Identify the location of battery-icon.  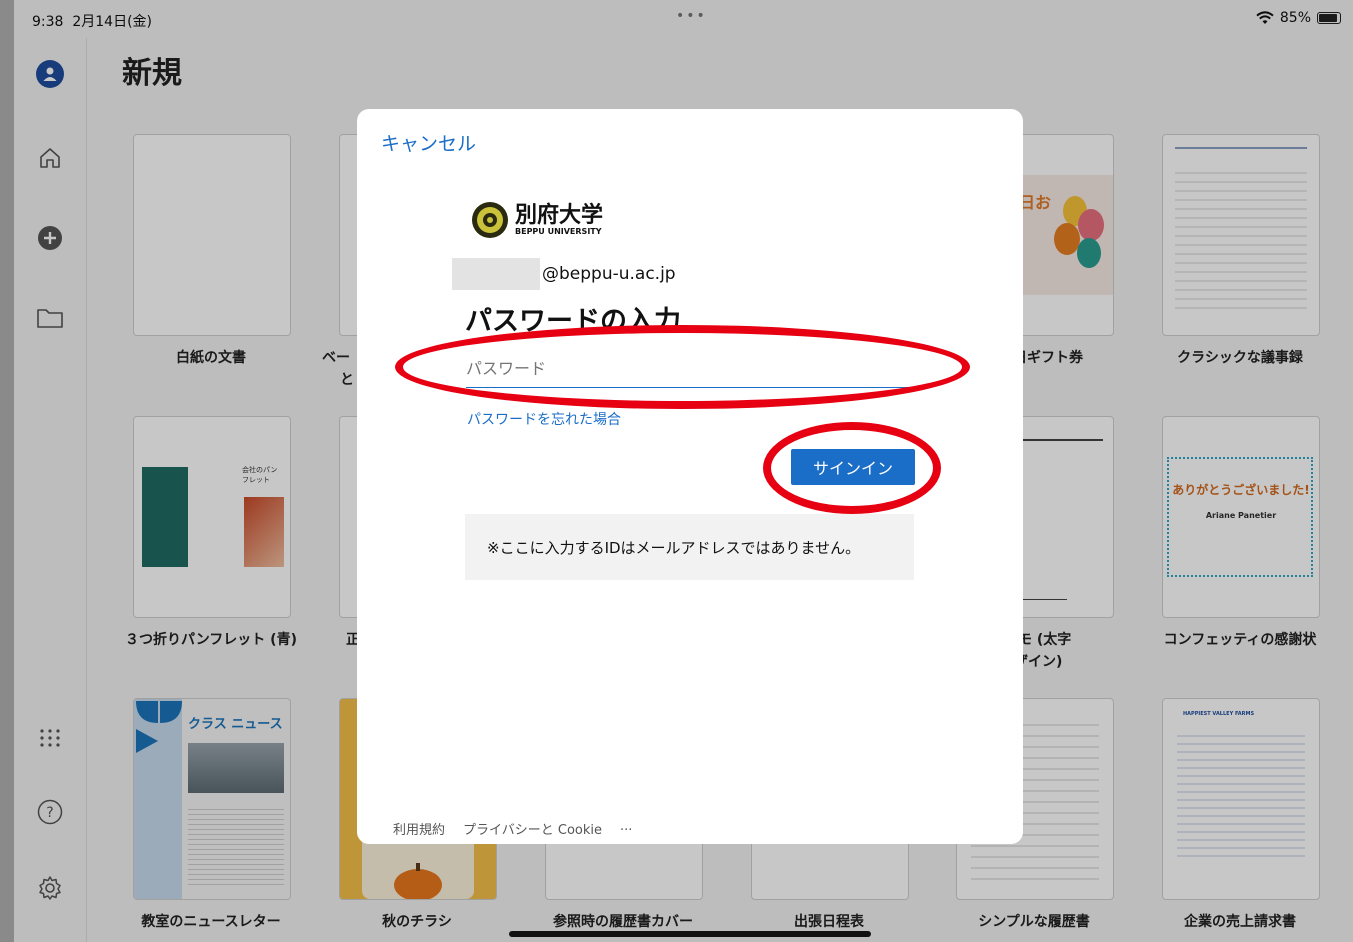
(1329, 18).